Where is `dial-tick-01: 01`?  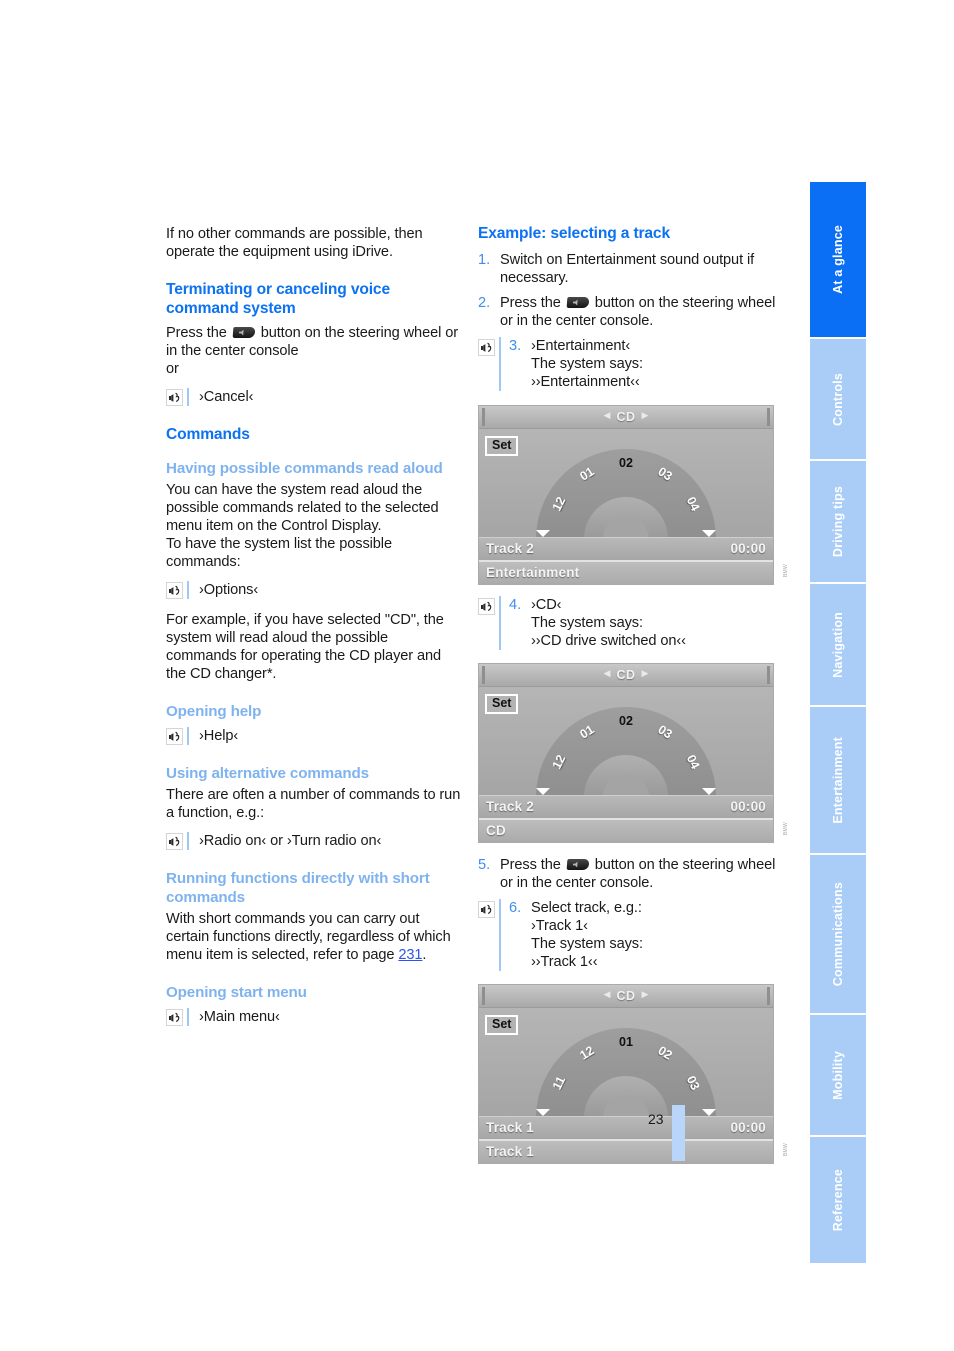
dial-tick-01: 01 is located at coordinates (626, 1041).